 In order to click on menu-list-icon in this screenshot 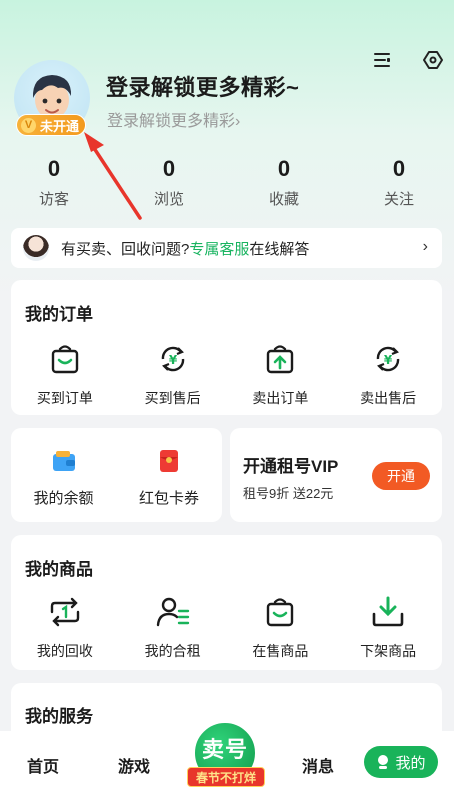, I will do `click(382, 60)`.